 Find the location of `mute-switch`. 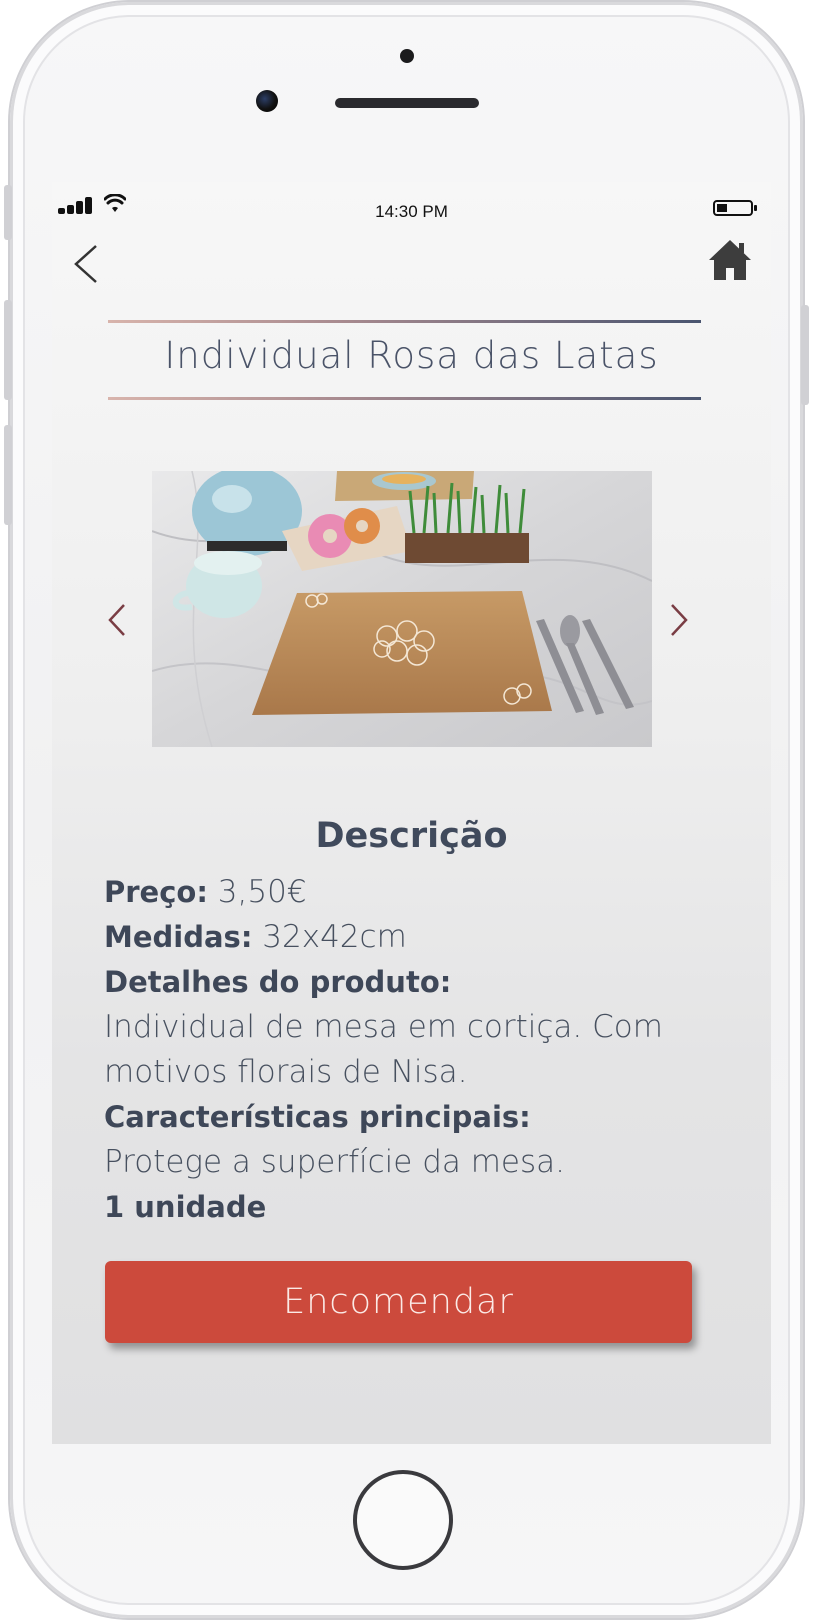

mute-switch is located at coordinates (8, 212).